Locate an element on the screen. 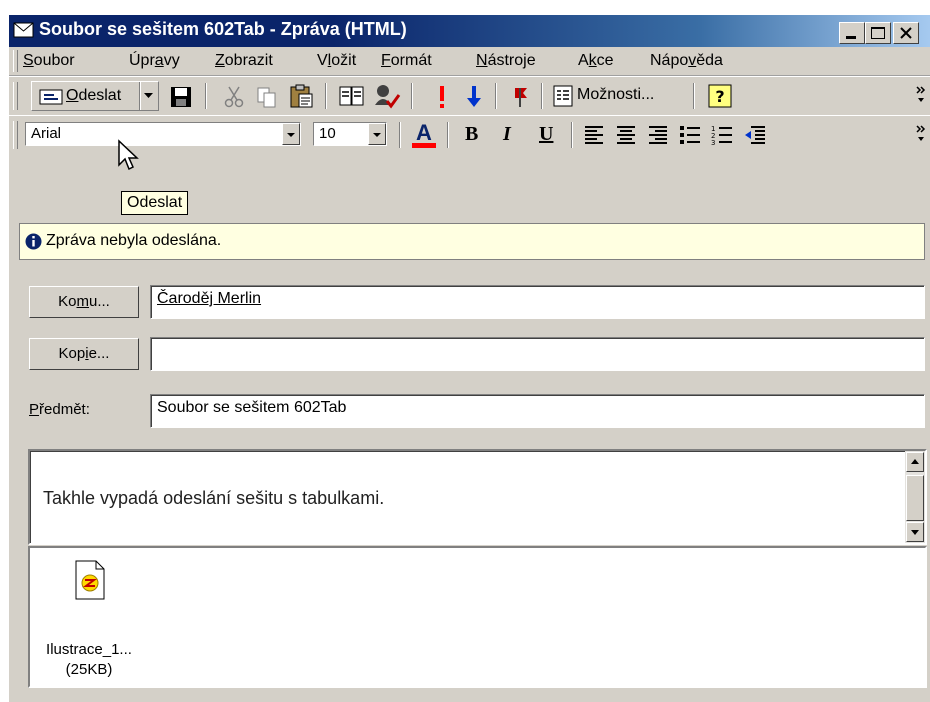  attachment-item: Ilustrace_1... (25KB) is located at coordinates (89, 621).